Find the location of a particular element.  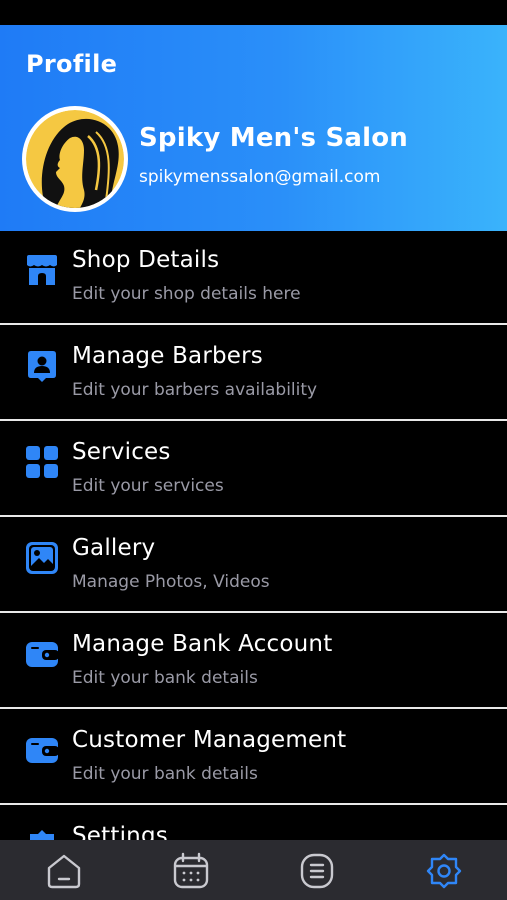

user-badge-icon is located at coordinates (42, 366).